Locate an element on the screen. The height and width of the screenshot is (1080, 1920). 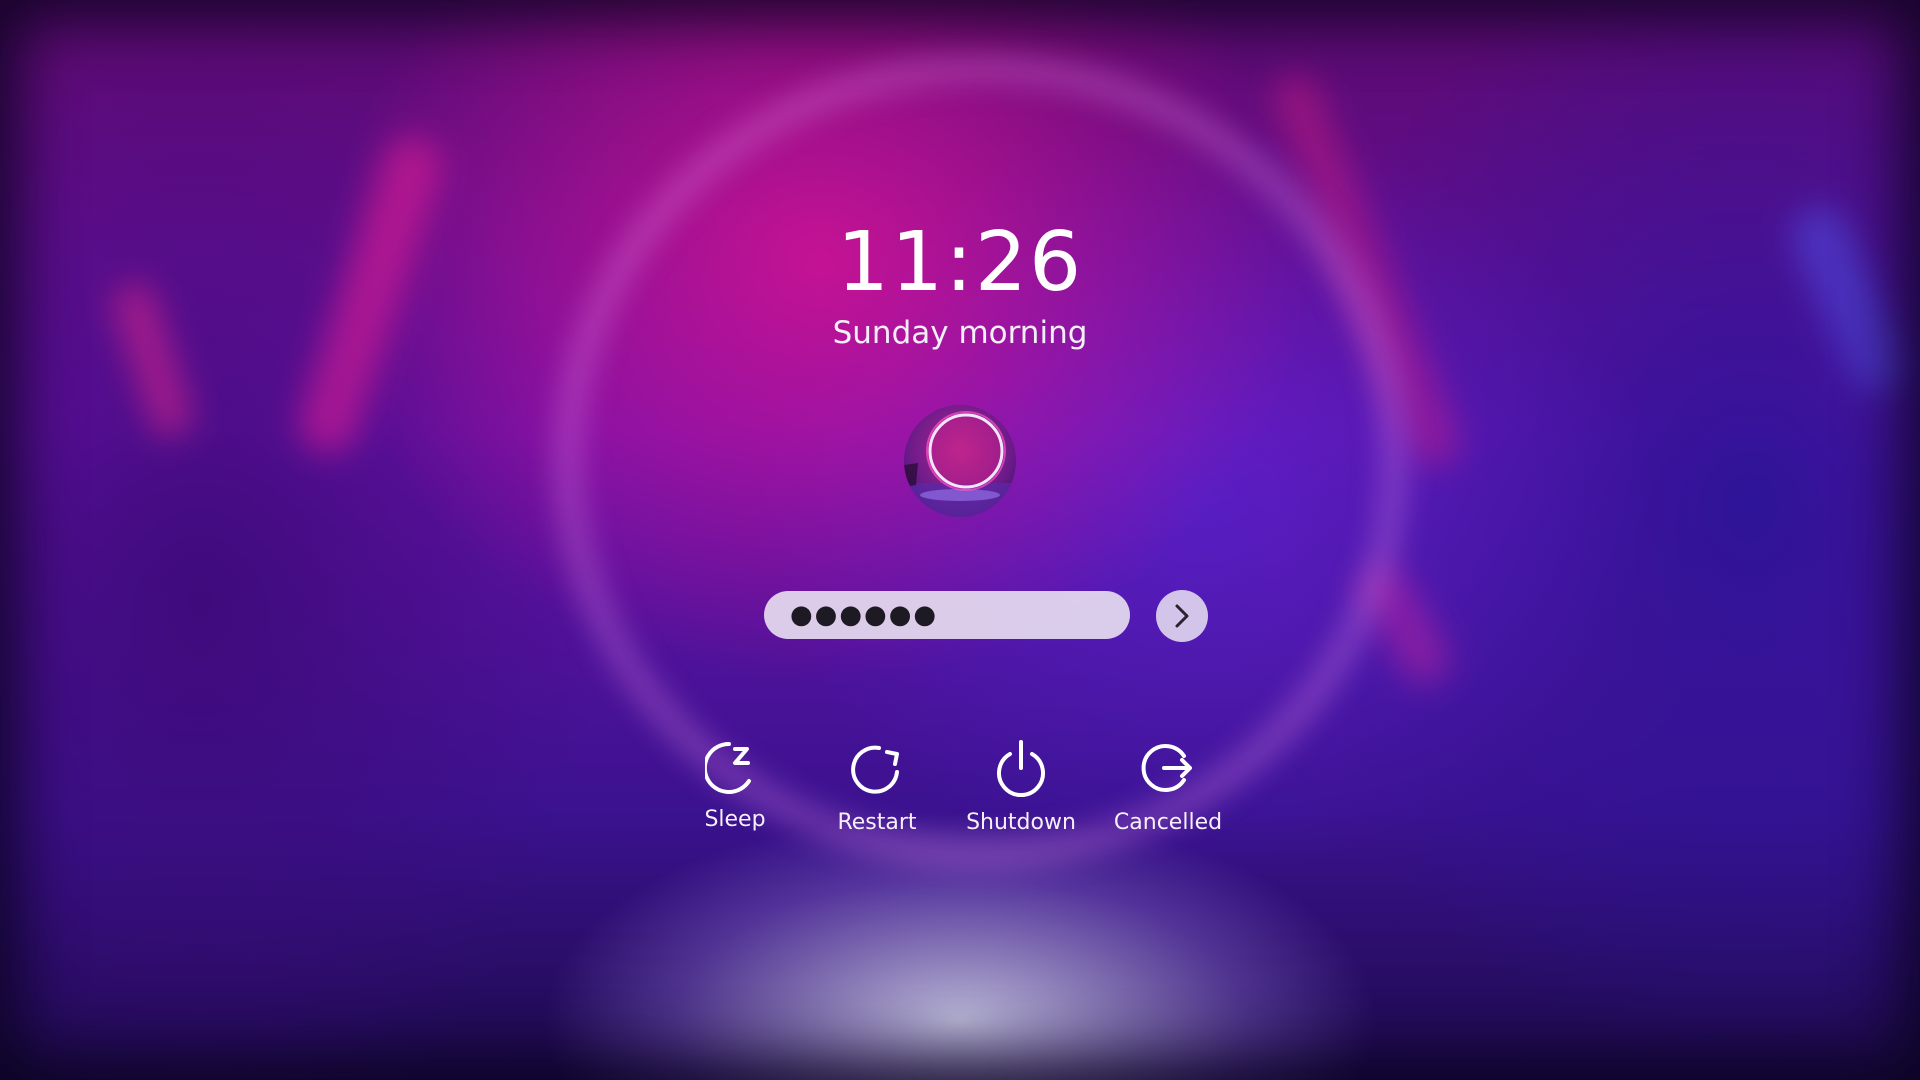
logout-icon is located at coordinates (1166, 768).